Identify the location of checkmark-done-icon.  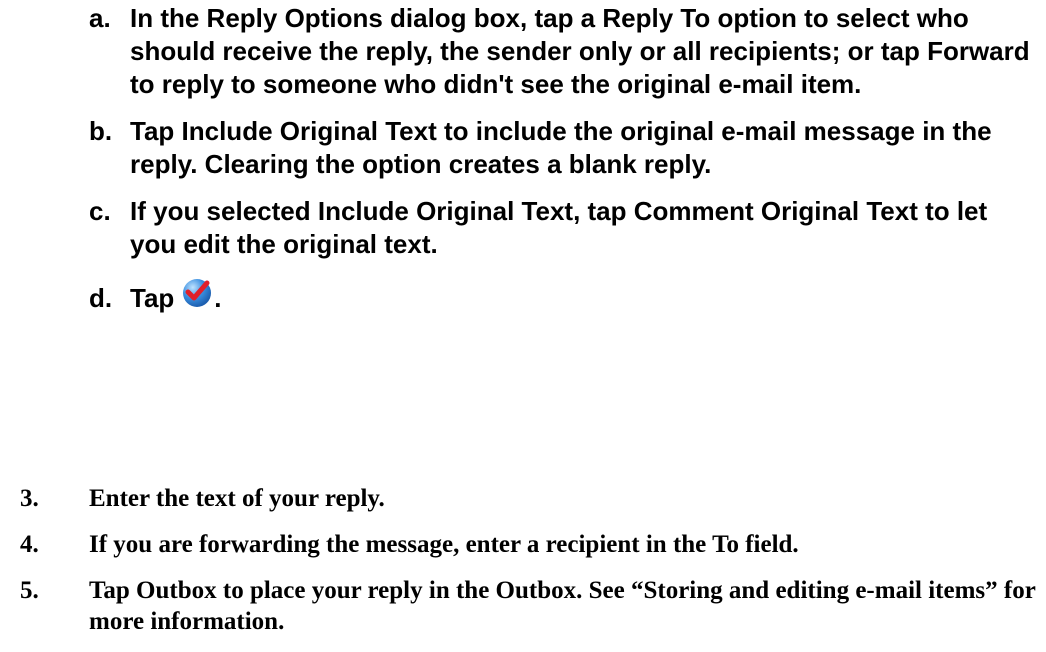
(197, 293).